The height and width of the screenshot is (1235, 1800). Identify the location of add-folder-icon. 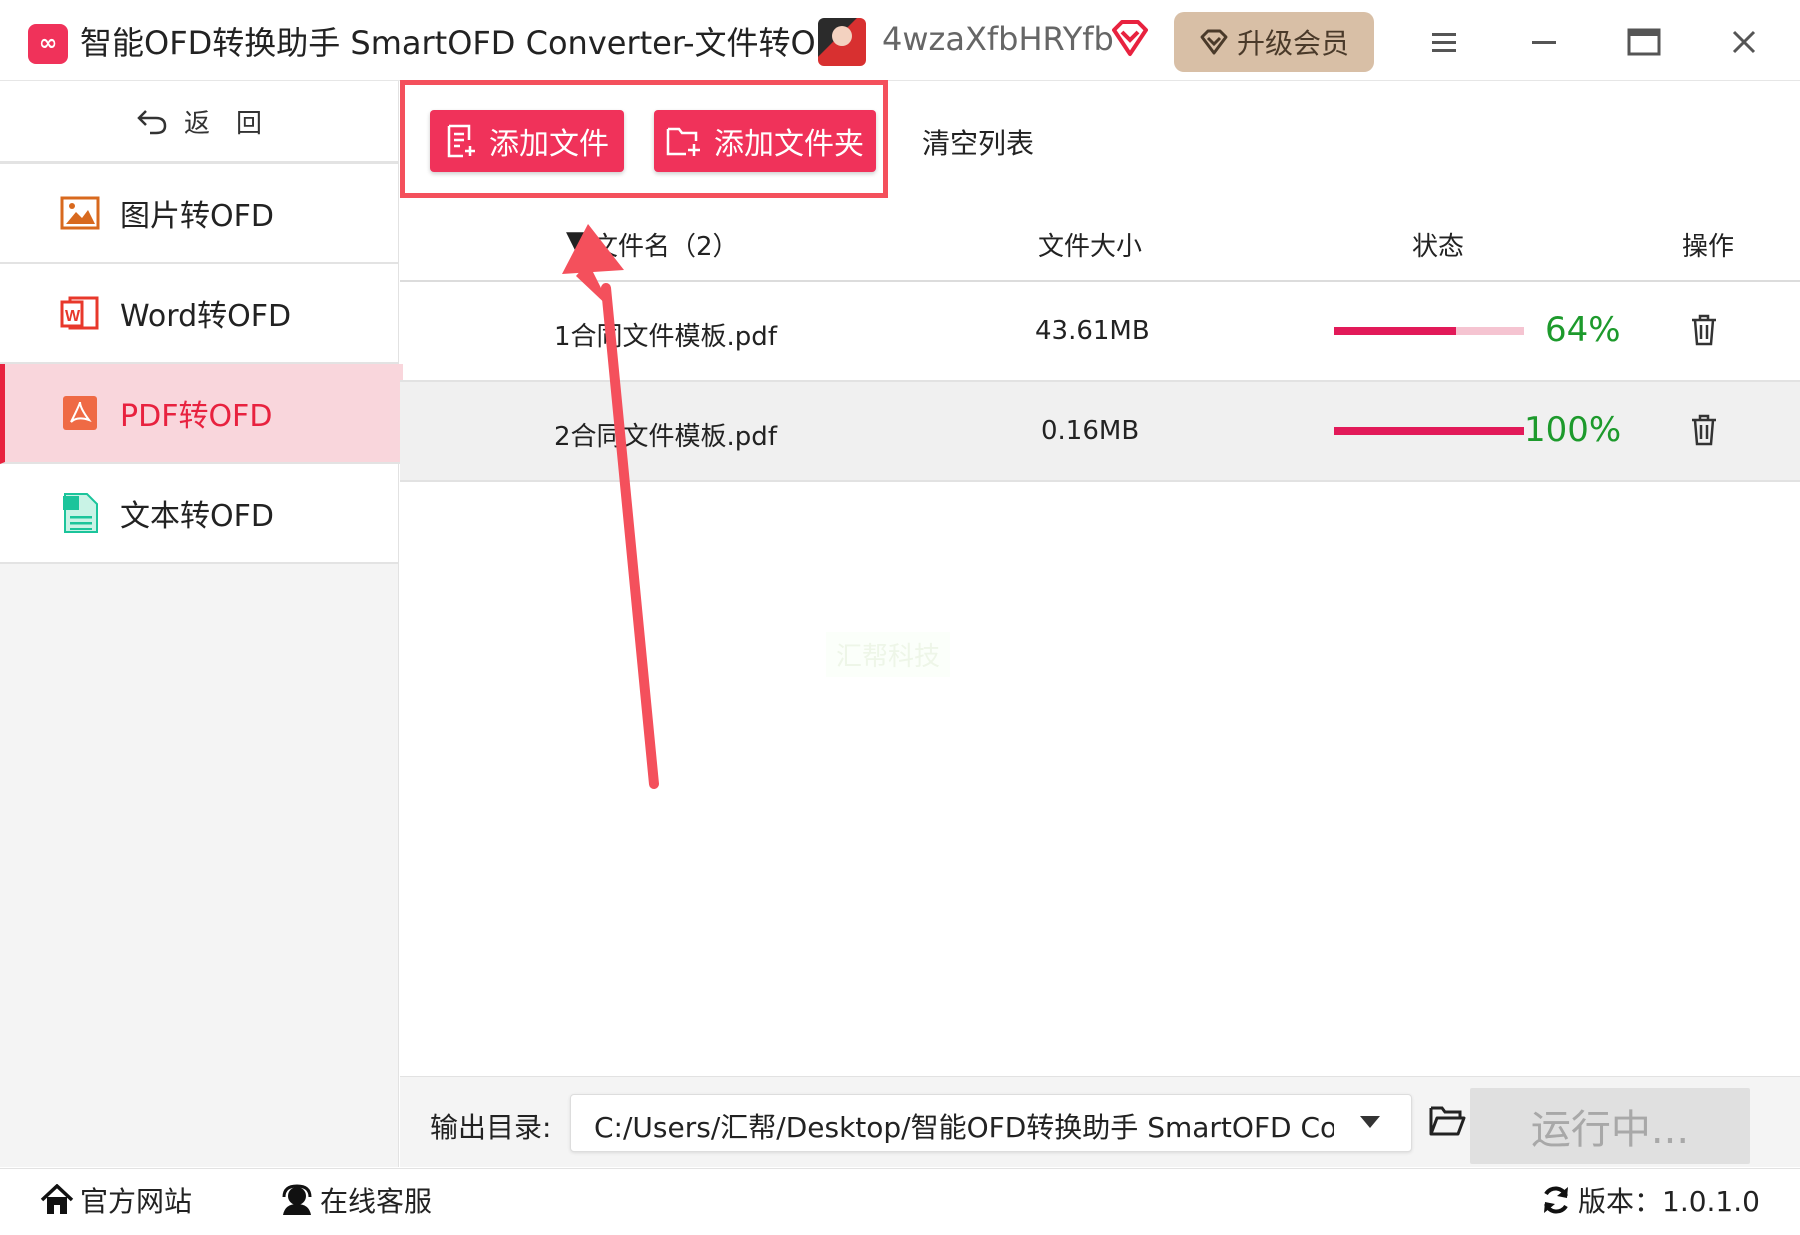
(683, 141).